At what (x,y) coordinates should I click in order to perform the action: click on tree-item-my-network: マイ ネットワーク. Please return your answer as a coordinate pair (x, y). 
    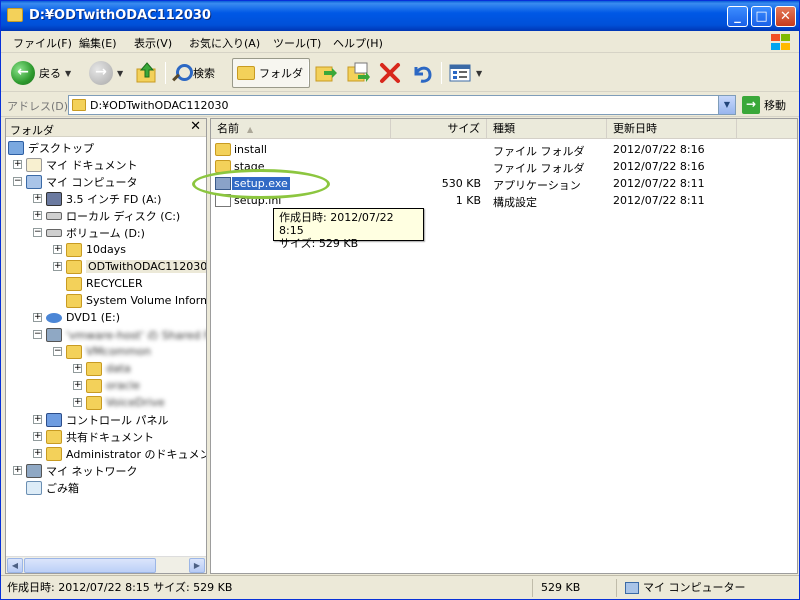
    Looking at the image, I should click on (82, 470).